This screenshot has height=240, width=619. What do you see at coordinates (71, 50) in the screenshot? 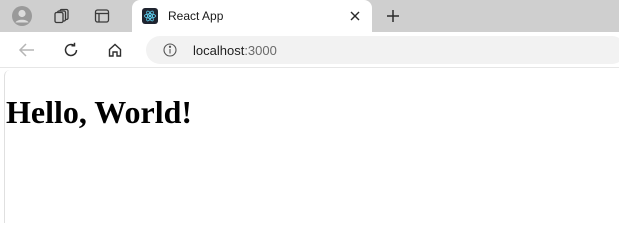
I see `reload-icon` at bounding box center [71, 50].